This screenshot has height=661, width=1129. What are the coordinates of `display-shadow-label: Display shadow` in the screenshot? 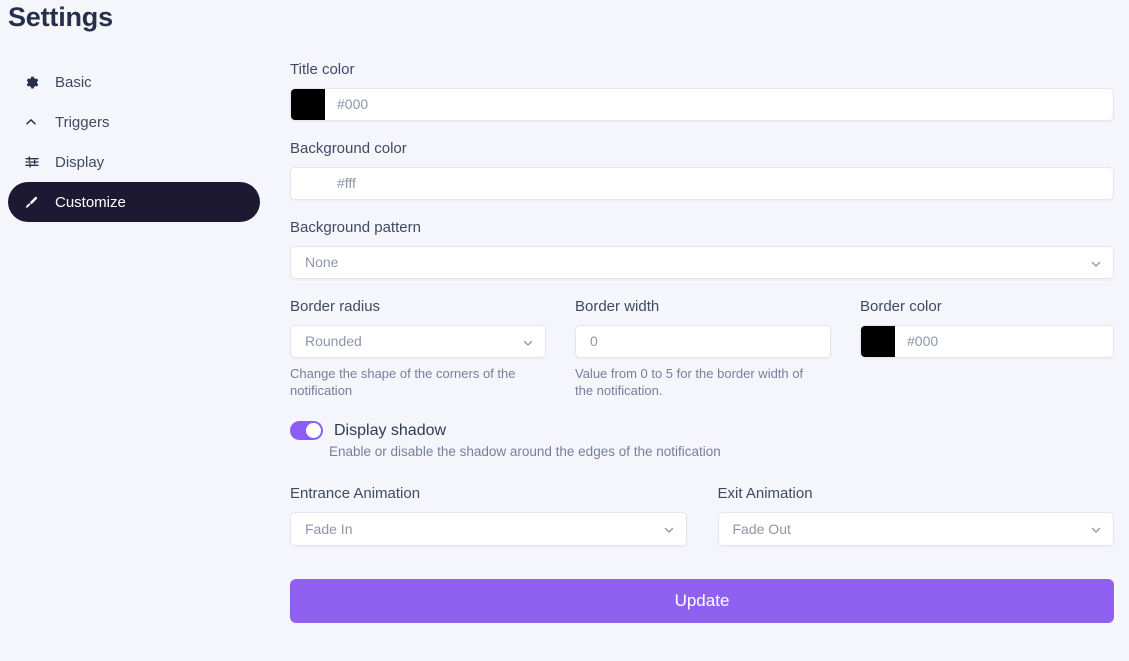 It's located at (390, 430).